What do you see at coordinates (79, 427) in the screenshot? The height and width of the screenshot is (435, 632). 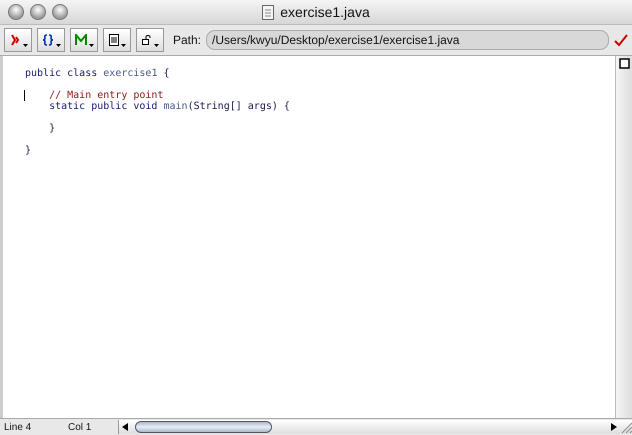 I see `column-indicator: Col 1` at bounding box center [79, 427].